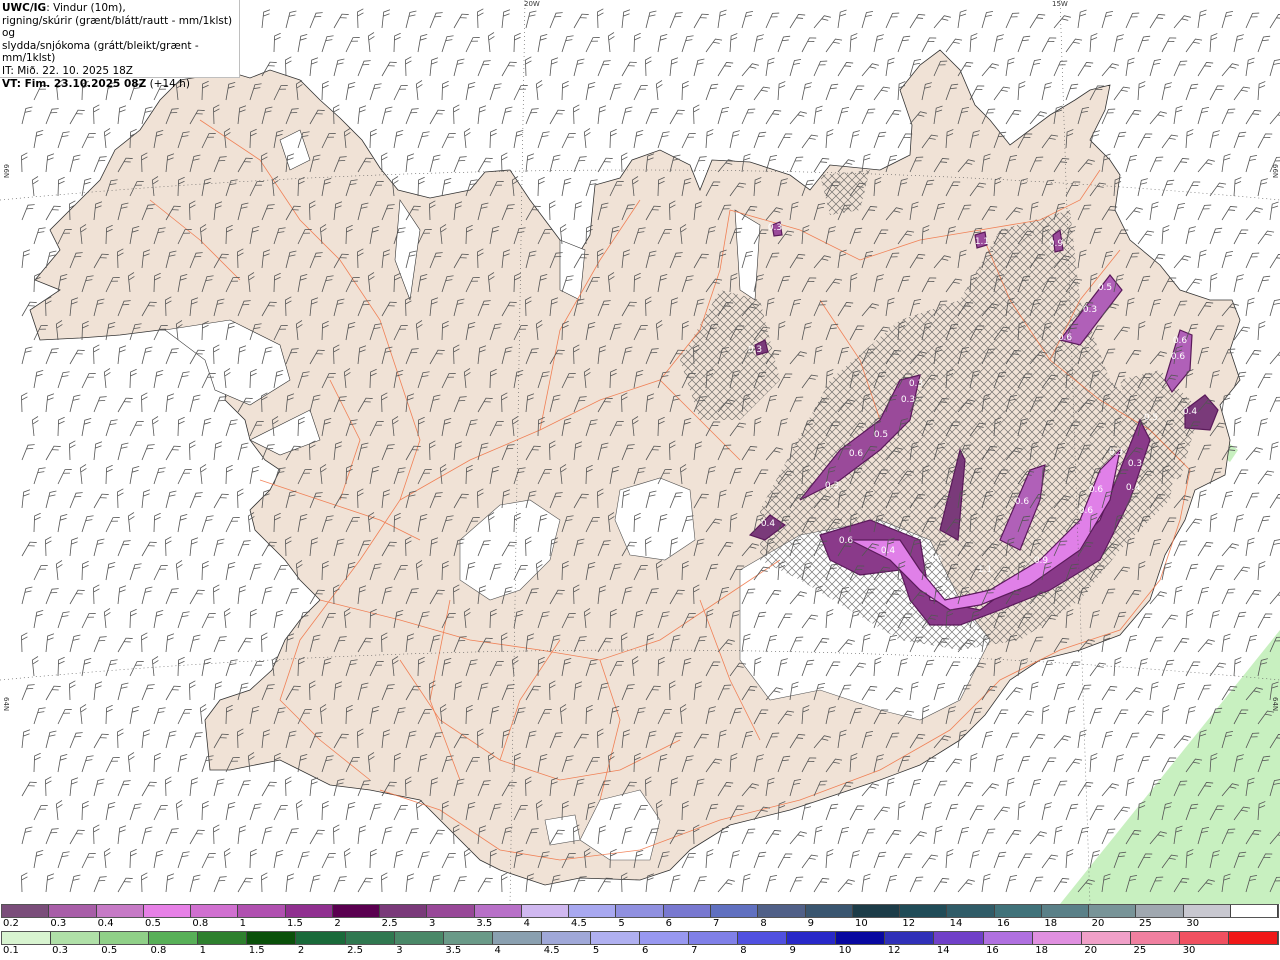 This screenshot has height=960, width=1280. What do you see at coordinates (716, 923) in the screenshot?
I see `scale-label: 7` at bounding box center [716, 923].